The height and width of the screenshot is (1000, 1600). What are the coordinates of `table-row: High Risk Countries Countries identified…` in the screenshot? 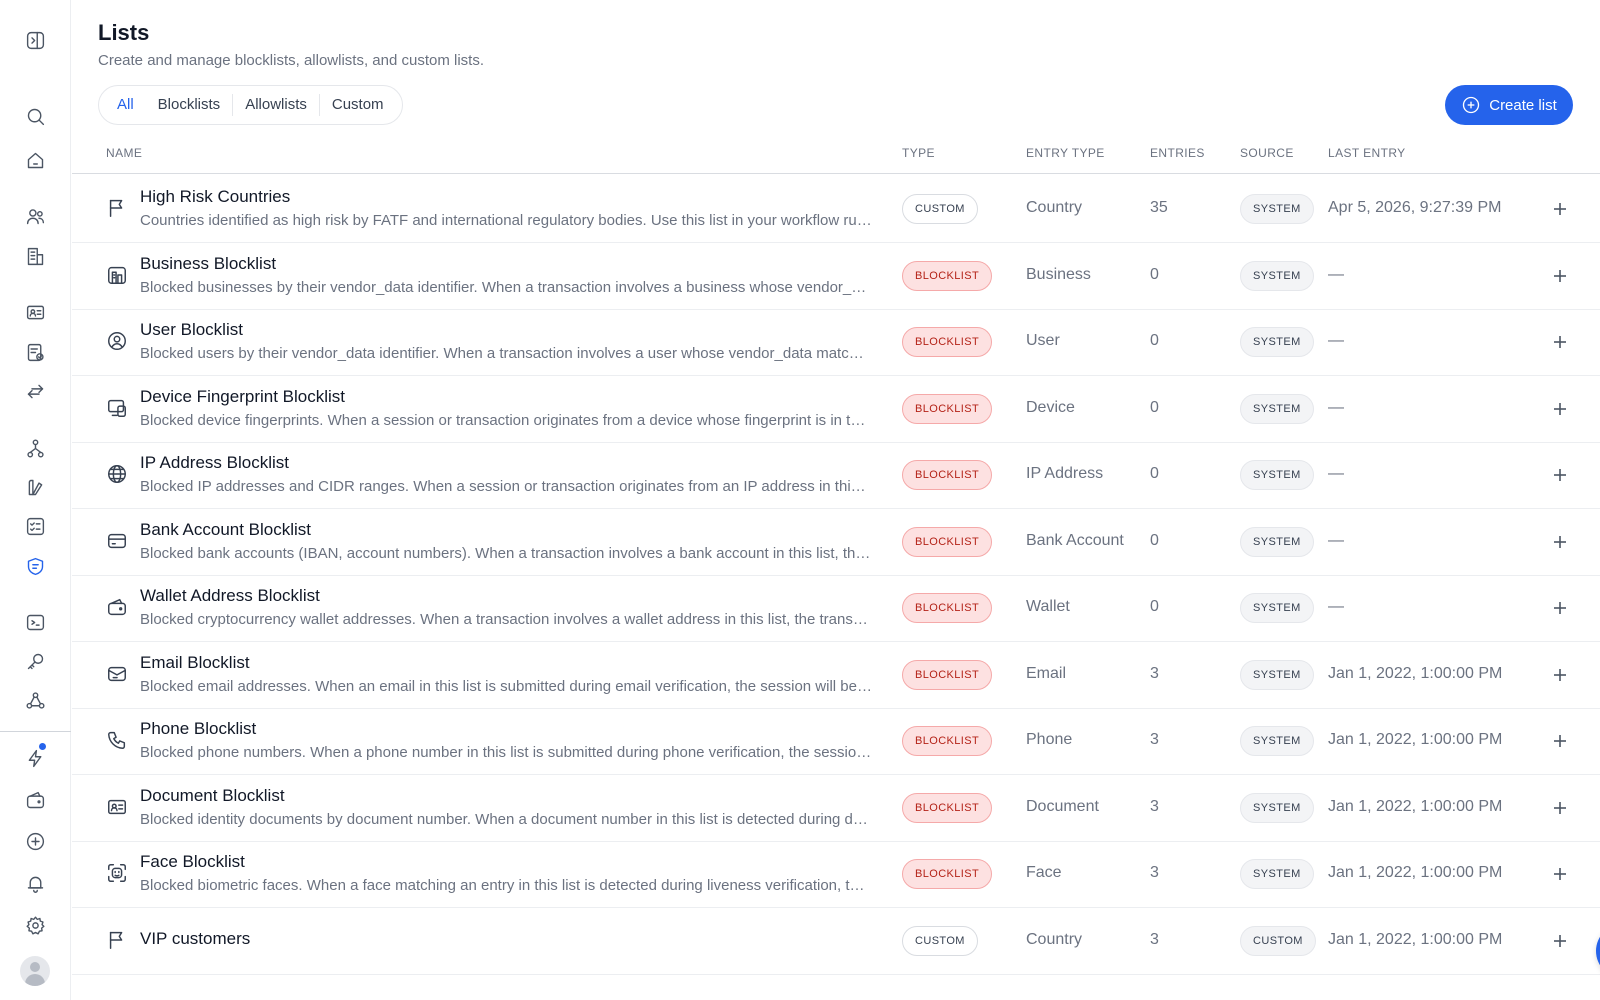 It's located at (836, 209).